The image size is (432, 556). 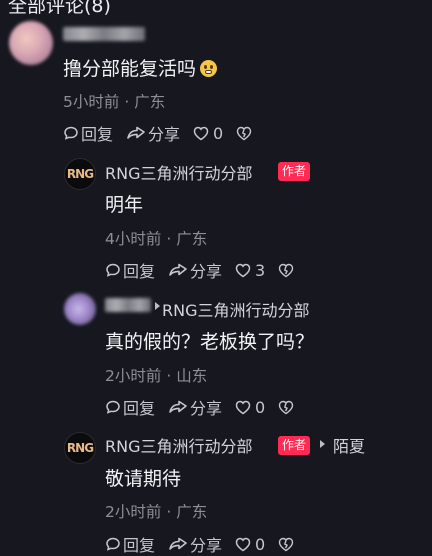 What do you see at coordinates (349, 445) in the screenshot?
I see `reply-to-name: 陌夏` at bounding box center [349, 445].